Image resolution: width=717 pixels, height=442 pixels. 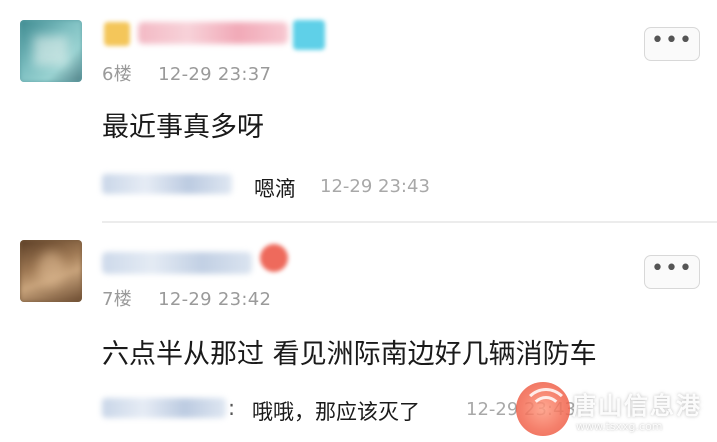 What do you see at coordinates (375, 186) in the screenshot?
I see `reply-time: 12-29 23:43` at bounding box center [375, 186].